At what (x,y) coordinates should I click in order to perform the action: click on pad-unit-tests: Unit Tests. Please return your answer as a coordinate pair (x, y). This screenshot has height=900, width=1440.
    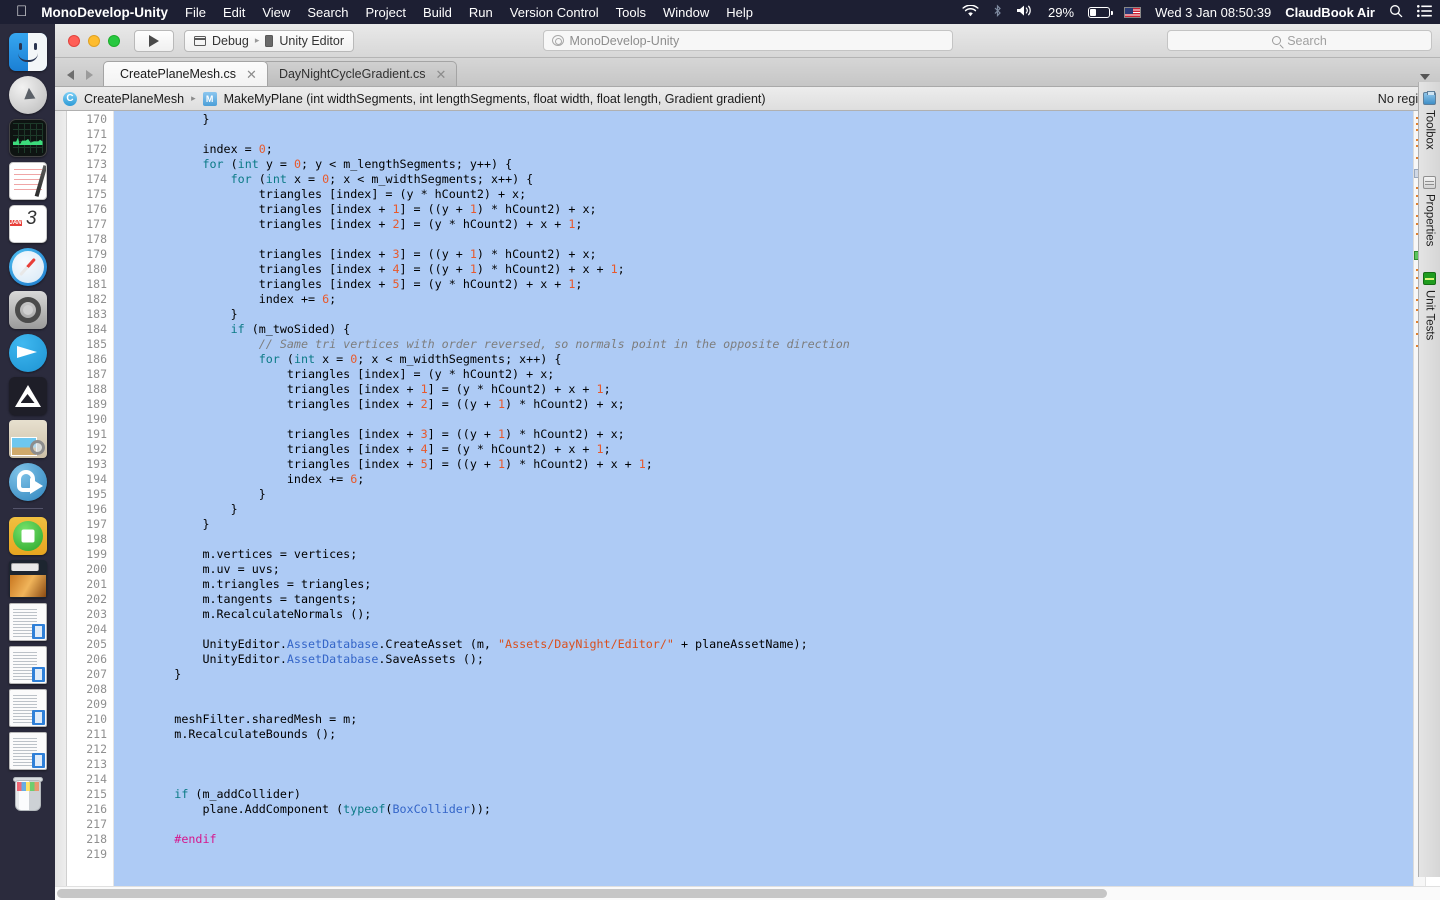
    Looking at the image, I should click on (1429, 306).